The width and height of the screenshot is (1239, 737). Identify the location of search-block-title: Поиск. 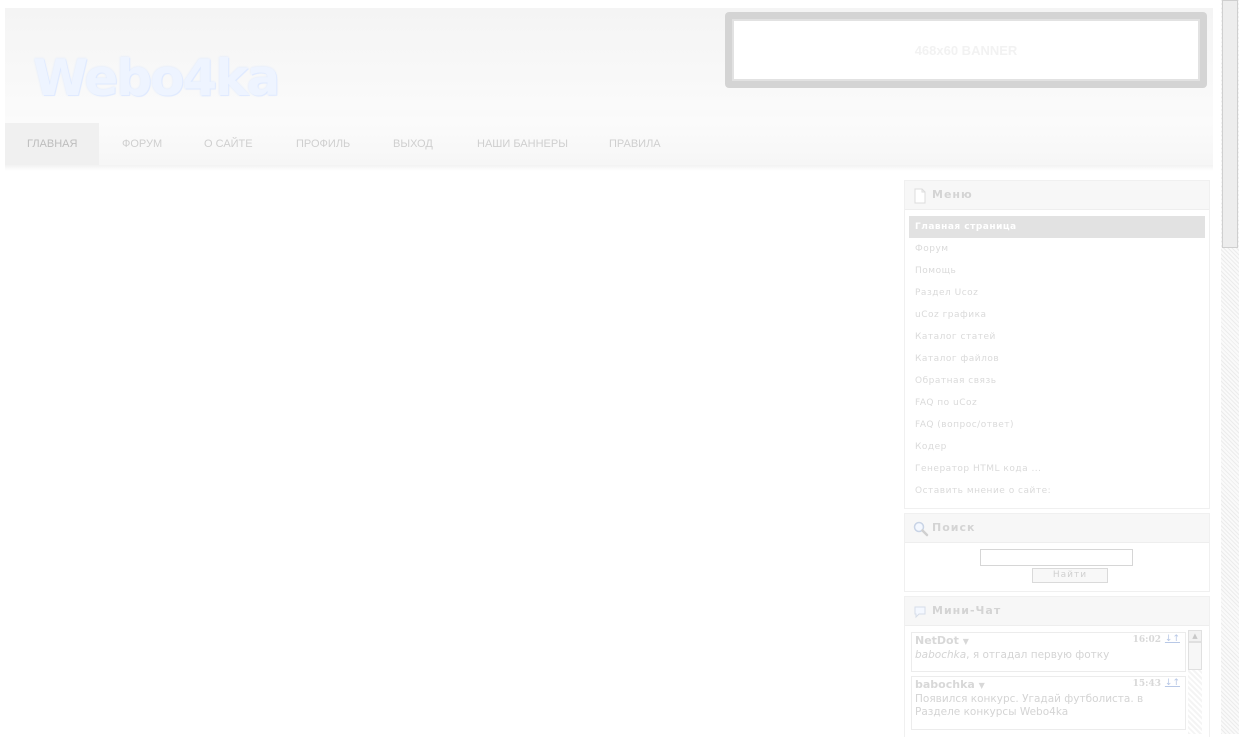
(1057, 528).